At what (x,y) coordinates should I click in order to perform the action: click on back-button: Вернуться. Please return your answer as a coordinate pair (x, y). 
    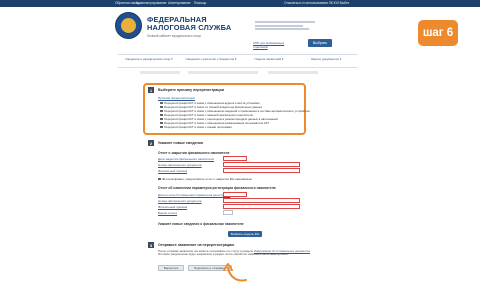
    Looking at the image, I should click on (171, 268).